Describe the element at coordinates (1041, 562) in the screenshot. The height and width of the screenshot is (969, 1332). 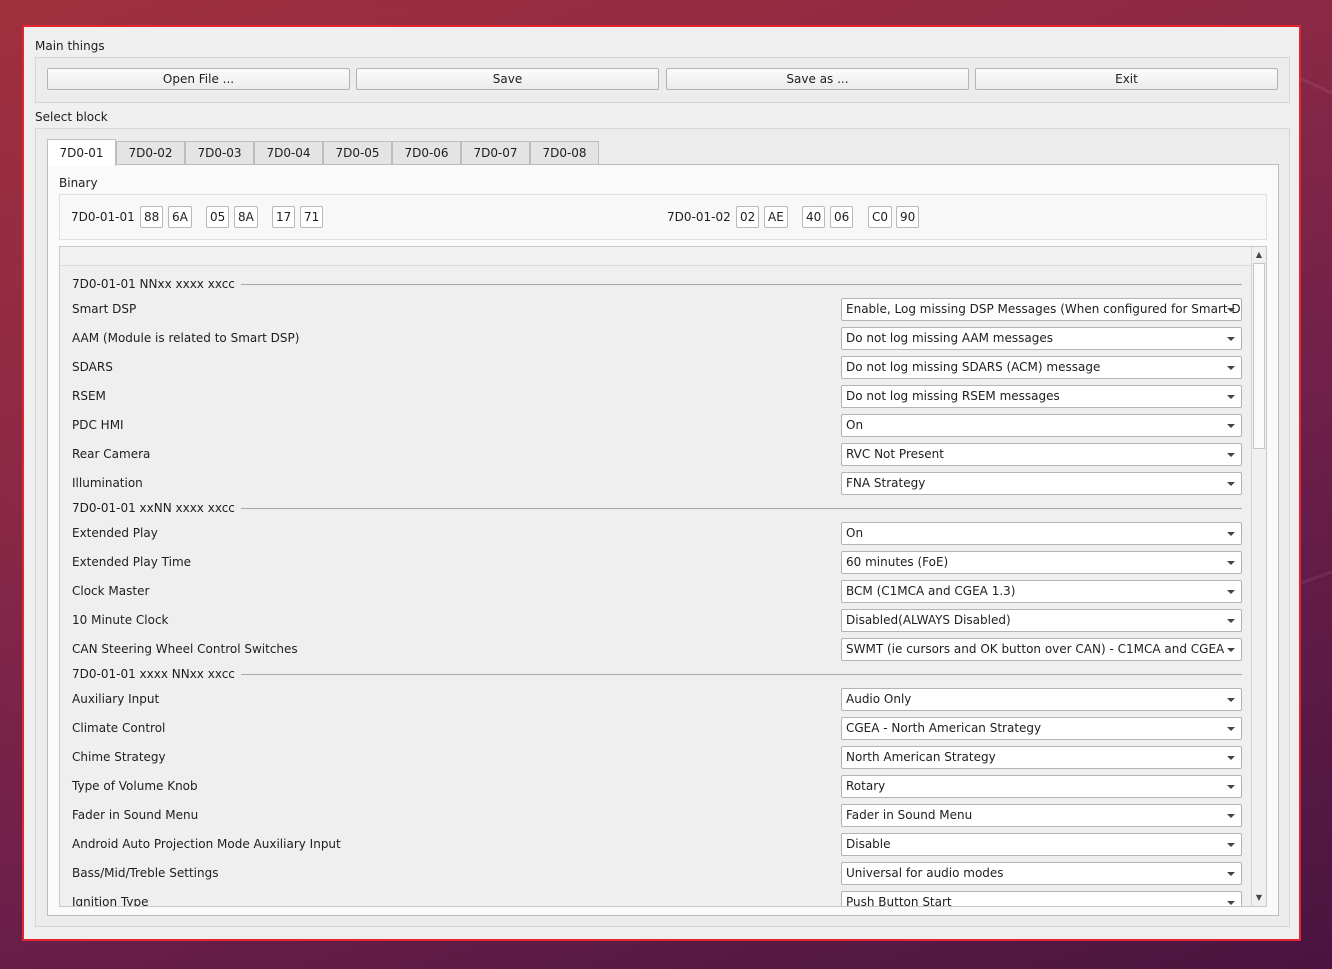
I see `setting-dropdown: 60 minutes (FoE)` at that location.